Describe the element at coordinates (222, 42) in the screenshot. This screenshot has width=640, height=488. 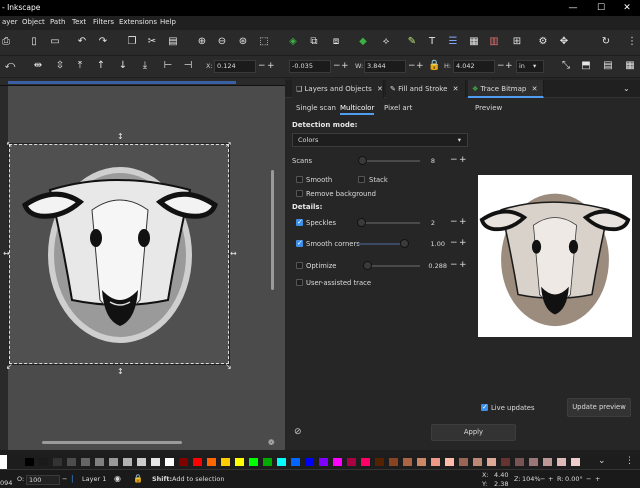
I see `zoom-out-icon: ⊖` at that location.